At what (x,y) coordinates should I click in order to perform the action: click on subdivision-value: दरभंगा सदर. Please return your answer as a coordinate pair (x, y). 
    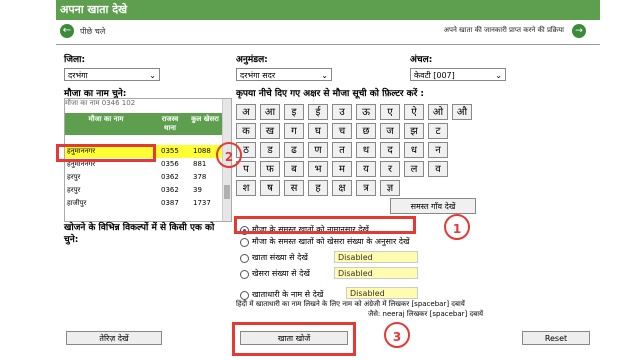
    Looking at the image, I should click on (258, 75).